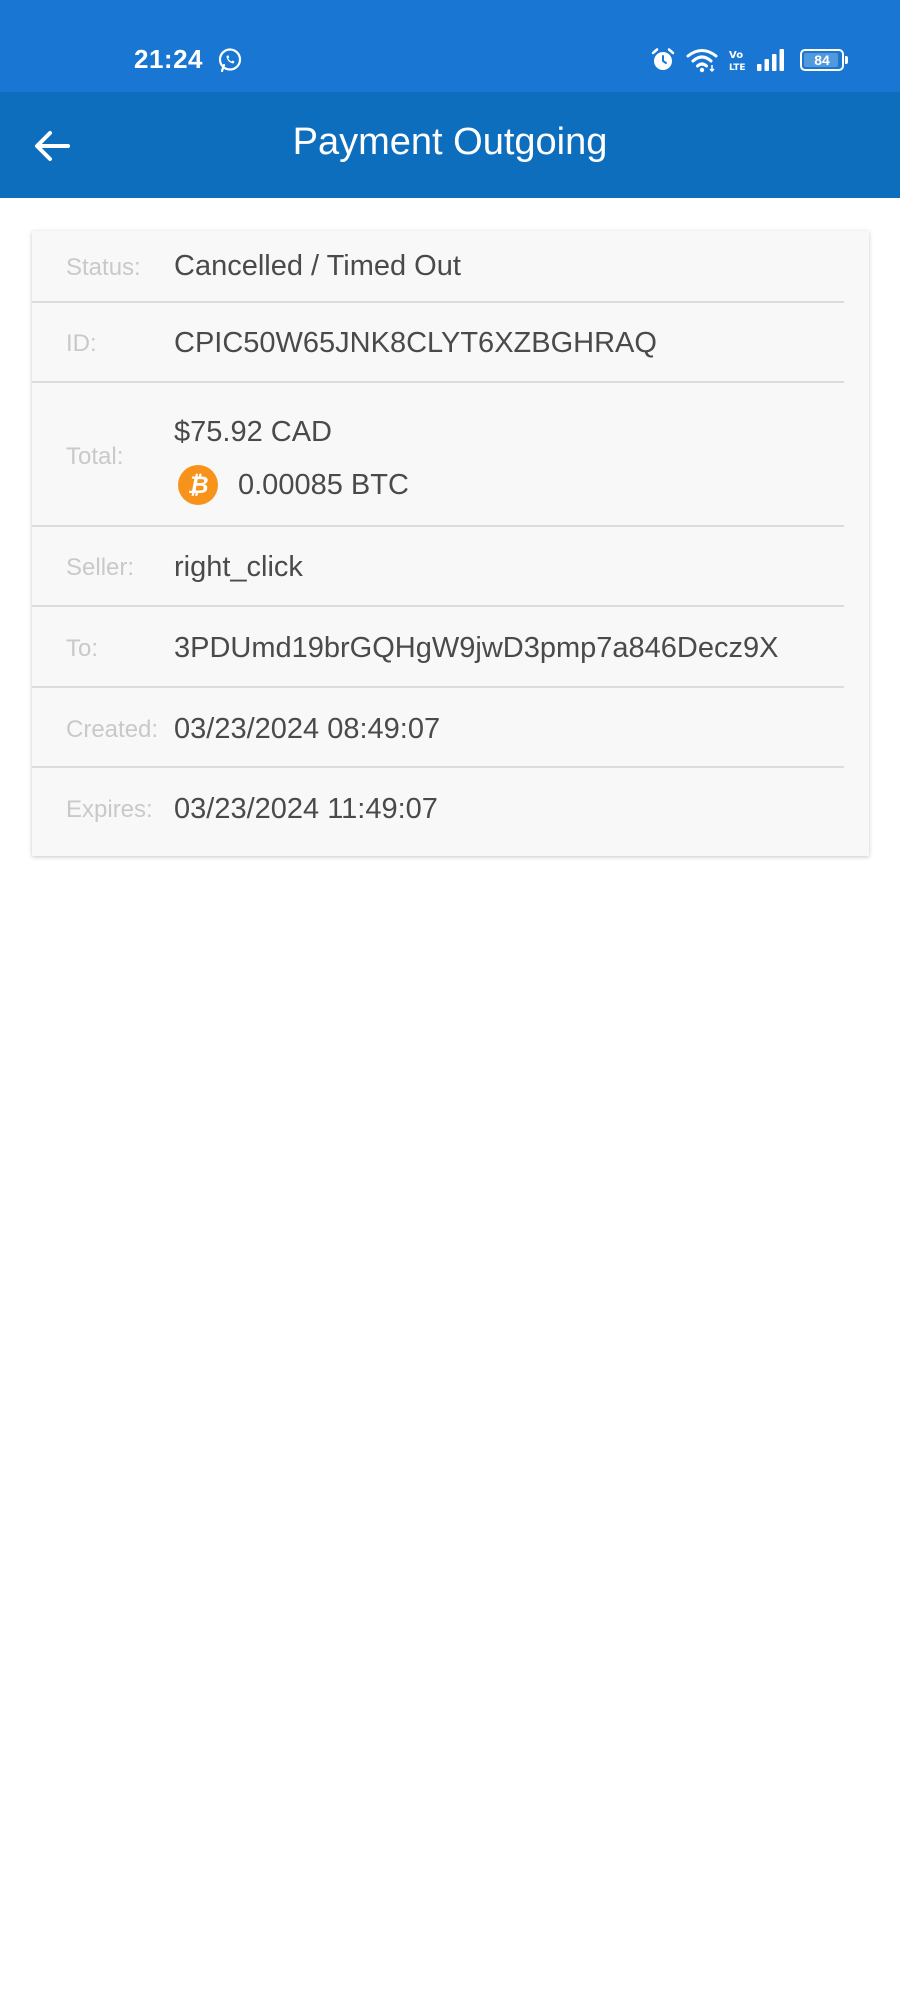 The width and height of the screenshot is (900, 2000). I want to click on id-row: ID: CPIC50W65JNK8CLYT6XZBGHRAQ, so click(438, 343).